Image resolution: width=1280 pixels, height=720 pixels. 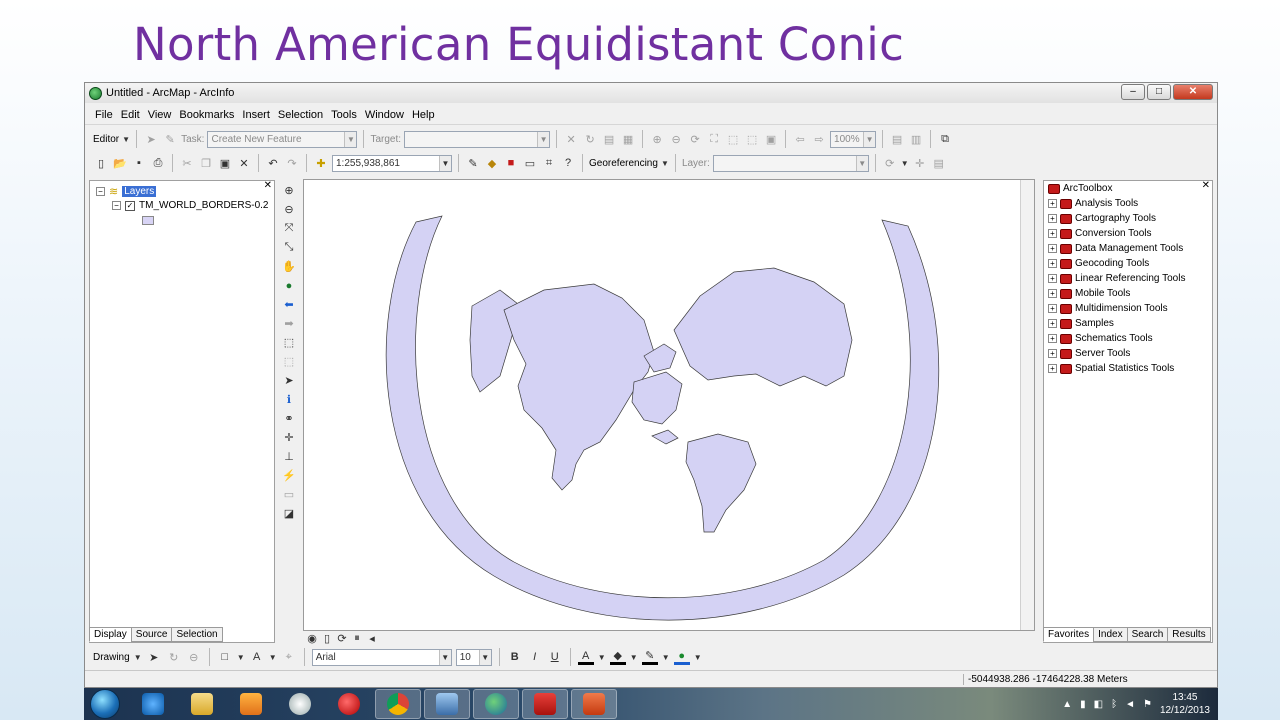 I want to click on caribbean-polygon, so click(x=665, y=437).